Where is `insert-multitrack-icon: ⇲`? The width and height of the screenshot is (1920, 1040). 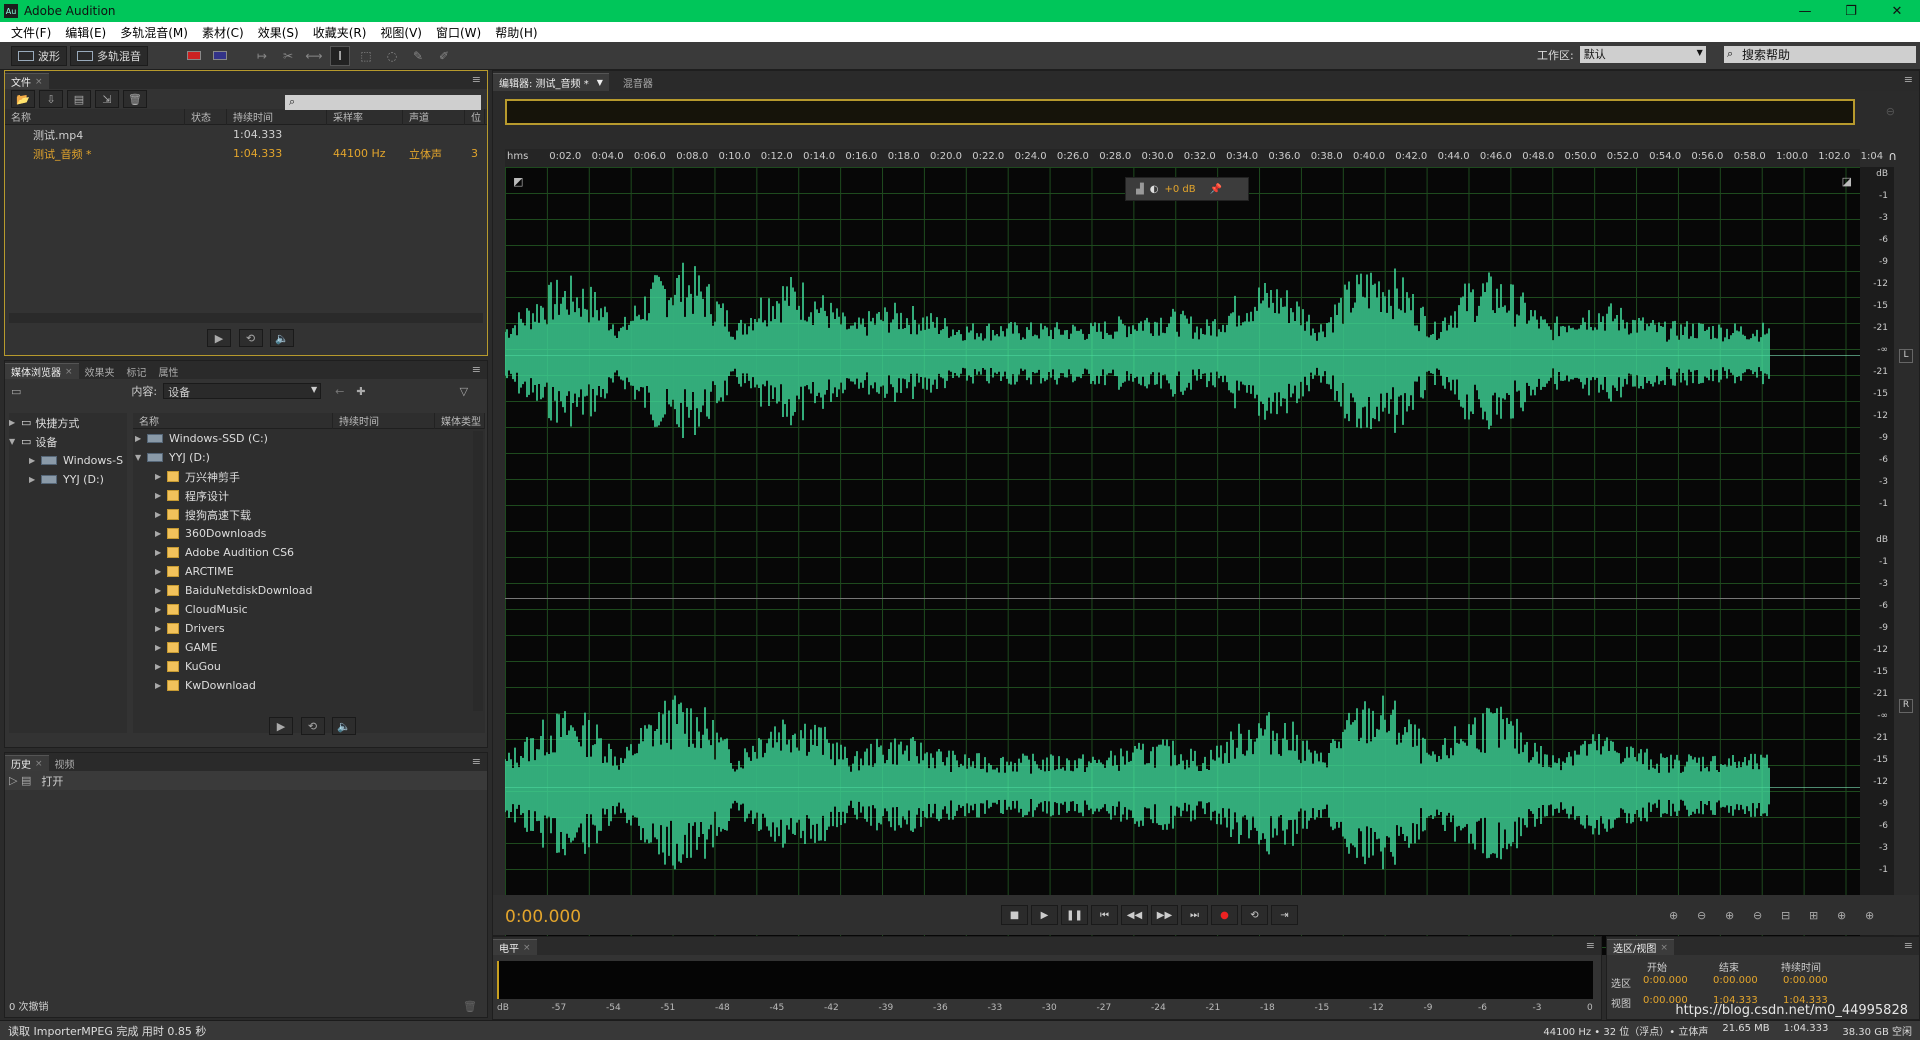
insert-multitrack-icon: ⇲ is located at coordinates (107, 99).